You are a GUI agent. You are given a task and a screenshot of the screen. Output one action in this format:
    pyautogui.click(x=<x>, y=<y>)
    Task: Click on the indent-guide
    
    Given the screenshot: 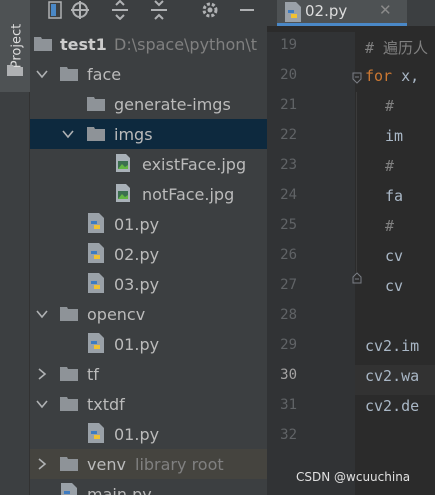 What is the action you would take?
    pyautogui.click(x=356, y=182)
    